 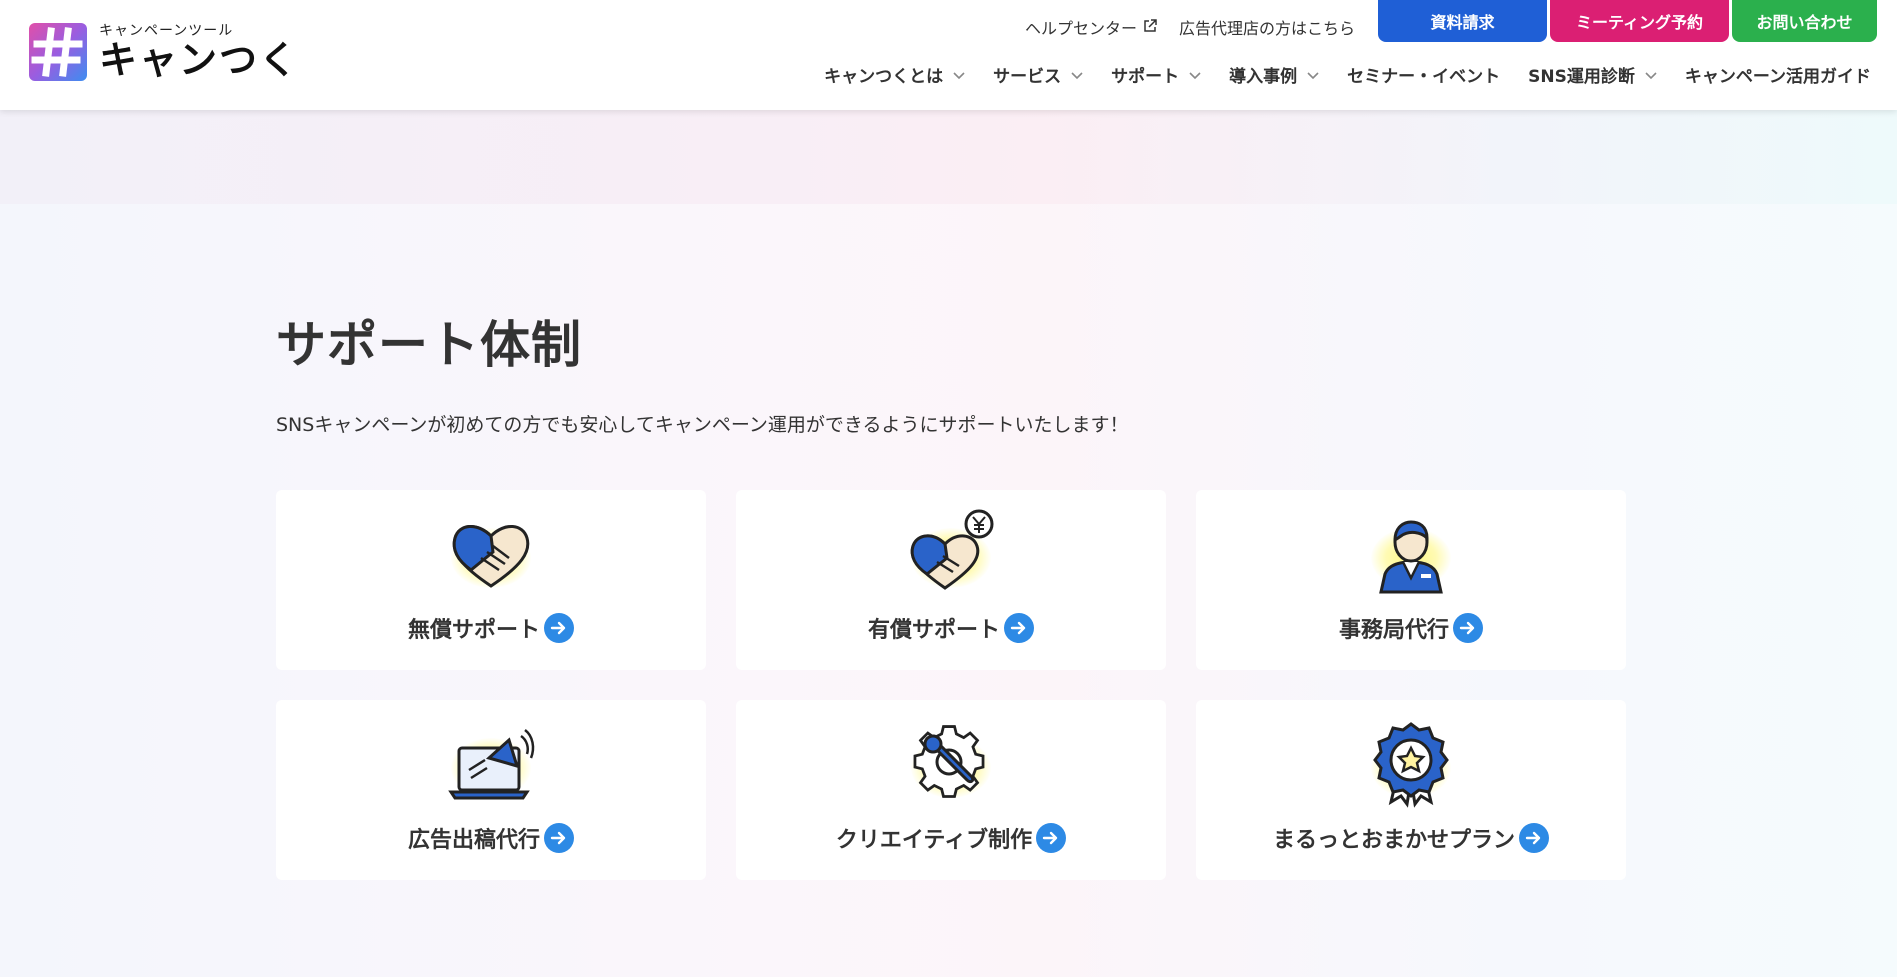 I want to click on support-card-secretariat: 事務局代行, so click(x=1411, y=580).